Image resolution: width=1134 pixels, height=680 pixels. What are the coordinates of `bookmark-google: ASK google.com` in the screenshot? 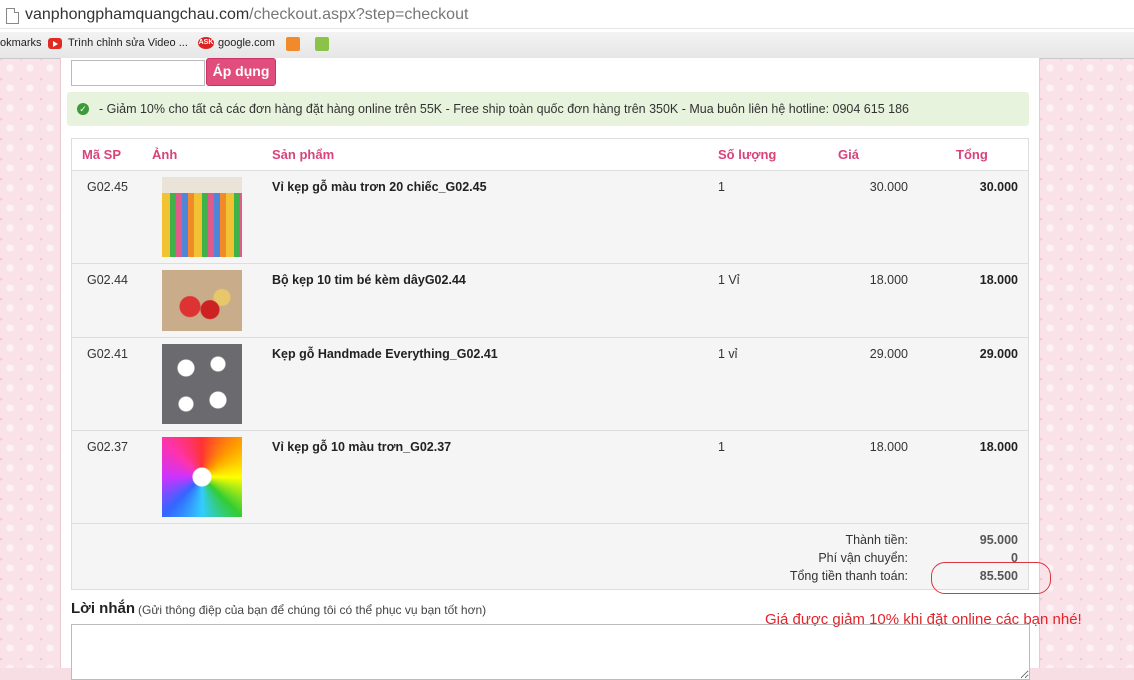 It's located at (236, 43).